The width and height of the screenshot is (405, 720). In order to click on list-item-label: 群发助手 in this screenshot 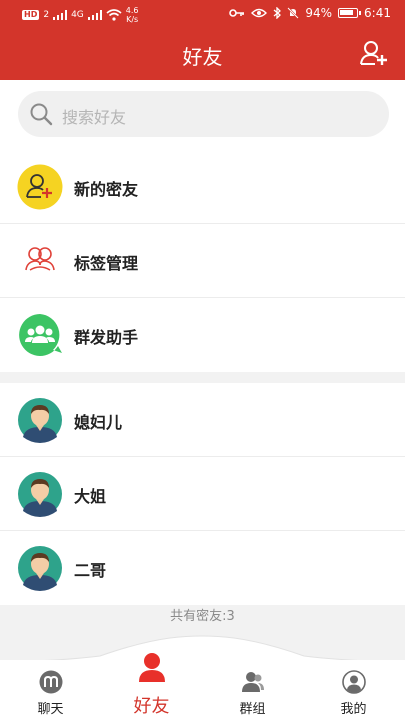, I will do `click(106, 337)`.